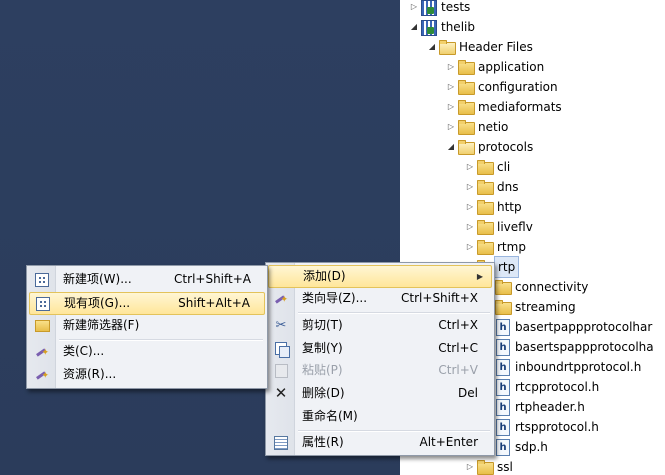  Describe the element at coordinates (518, 87) in the screenshot. I see `tree-item-label: configuration` at that location.